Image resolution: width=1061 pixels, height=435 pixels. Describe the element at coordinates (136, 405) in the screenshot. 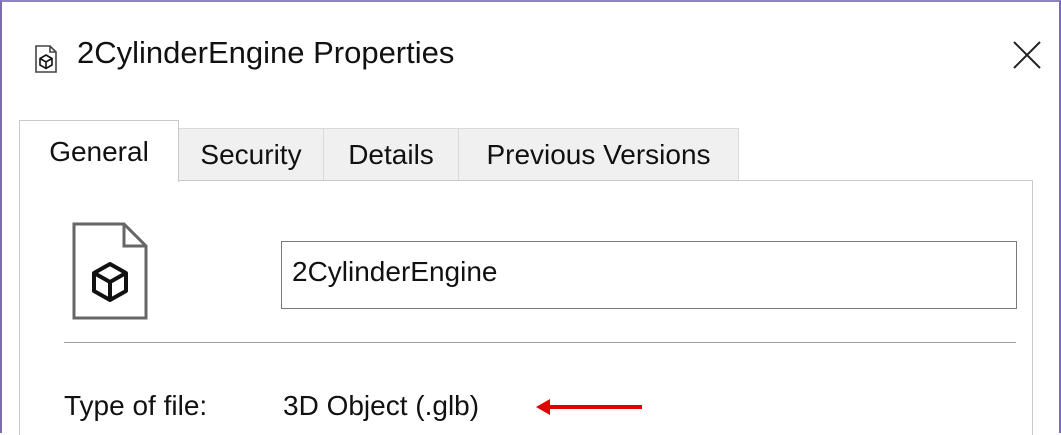

I see `type-of-file-label: Type of file:` at that location.